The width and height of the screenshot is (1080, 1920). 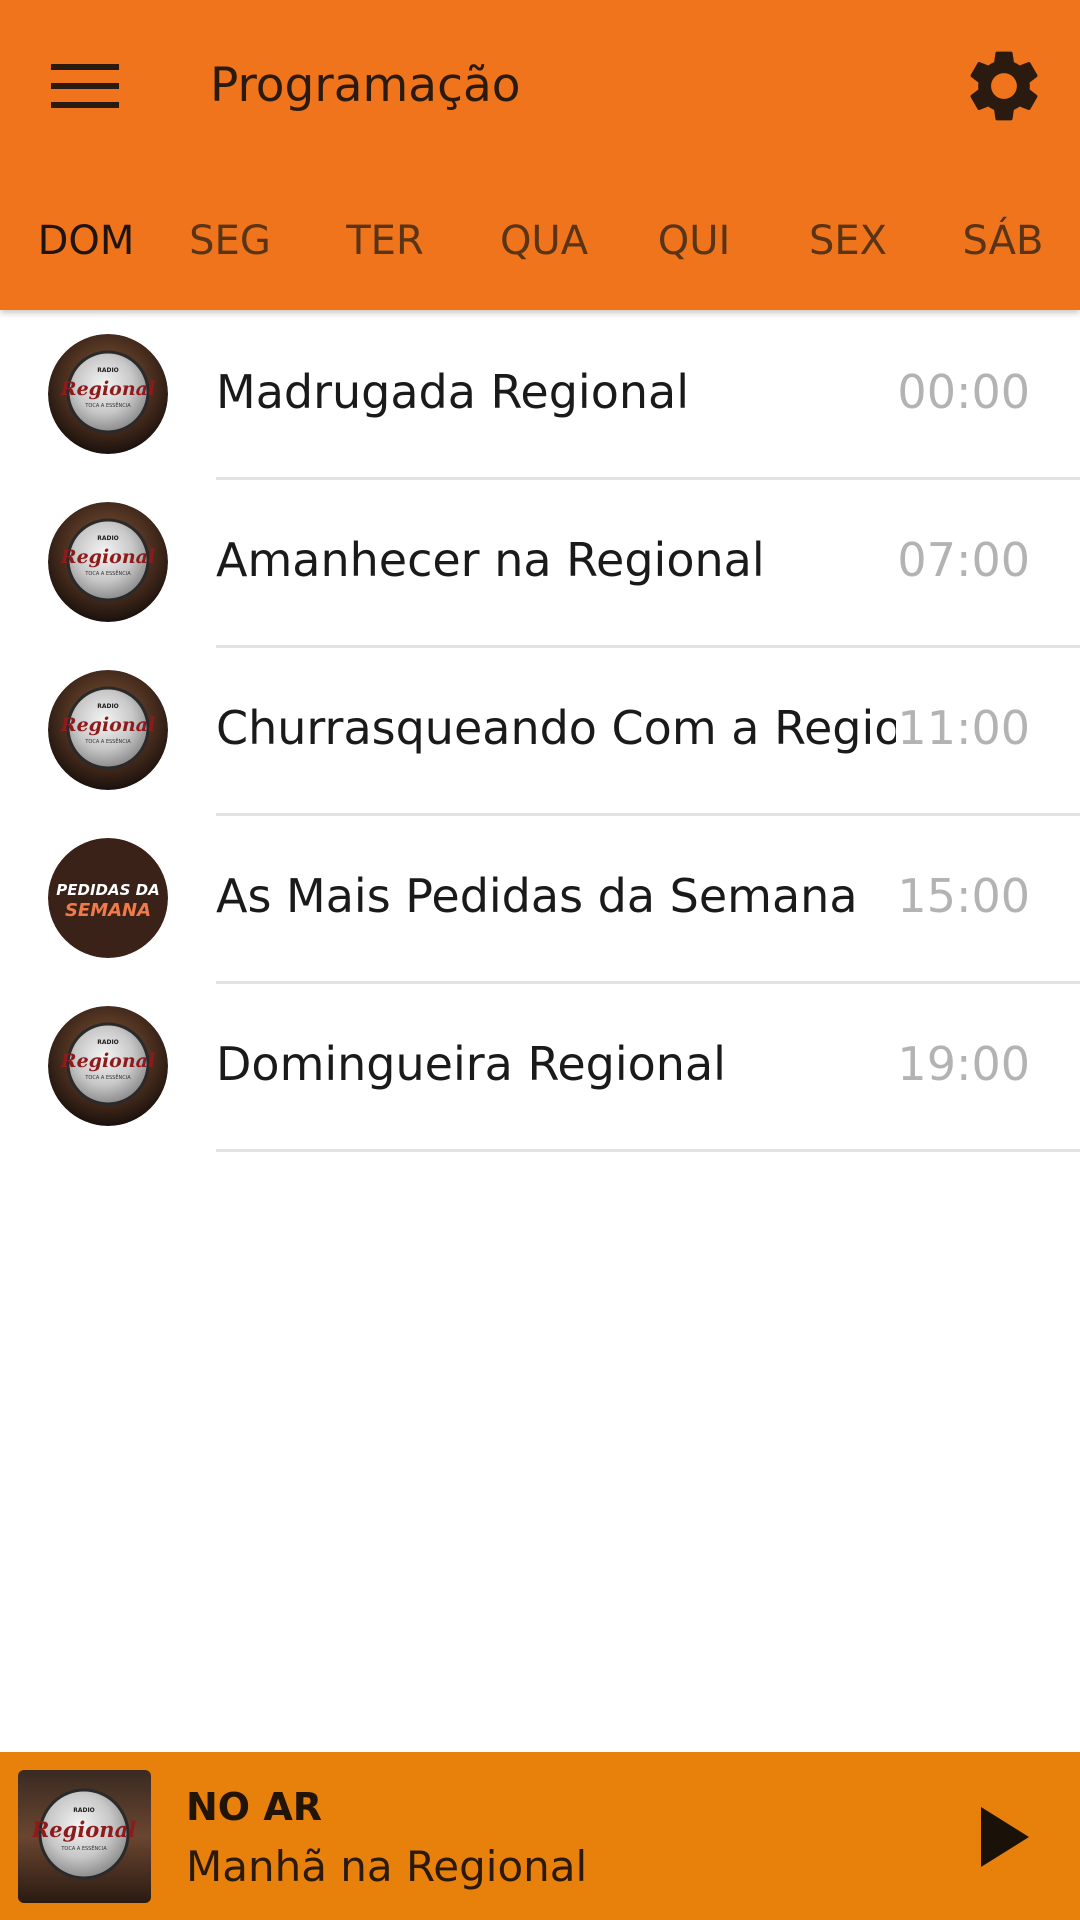 I want to click on tab-qui: QUI, so click(x=694, y=241).